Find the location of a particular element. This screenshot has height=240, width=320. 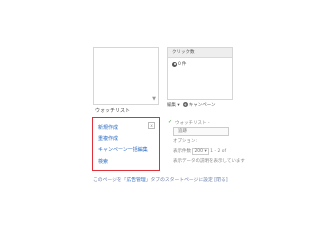

clicks-row: 0 件 is located at coordinates (200, 64).